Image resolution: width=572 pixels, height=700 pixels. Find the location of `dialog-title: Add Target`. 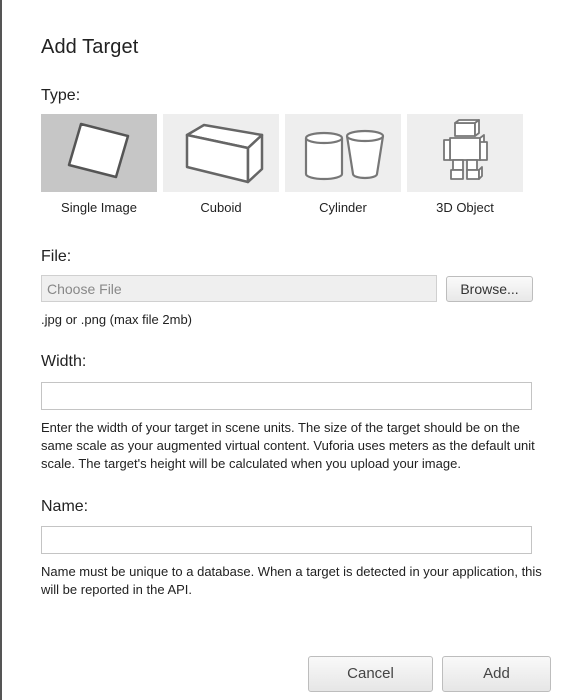

dialog-title: Add Target is located at coordinates (90, 47).